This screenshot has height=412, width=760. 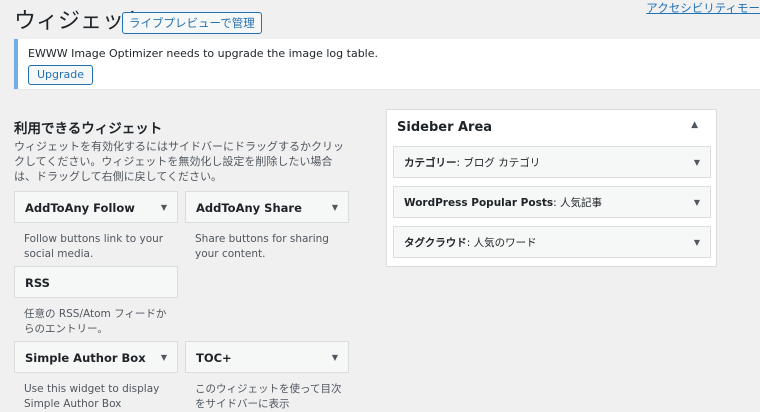 What do you see at coordinates (262, 246) in the screenshot?
I see `widget-description: Share buttons for sharing your content.` at bounding box center [262, 246].